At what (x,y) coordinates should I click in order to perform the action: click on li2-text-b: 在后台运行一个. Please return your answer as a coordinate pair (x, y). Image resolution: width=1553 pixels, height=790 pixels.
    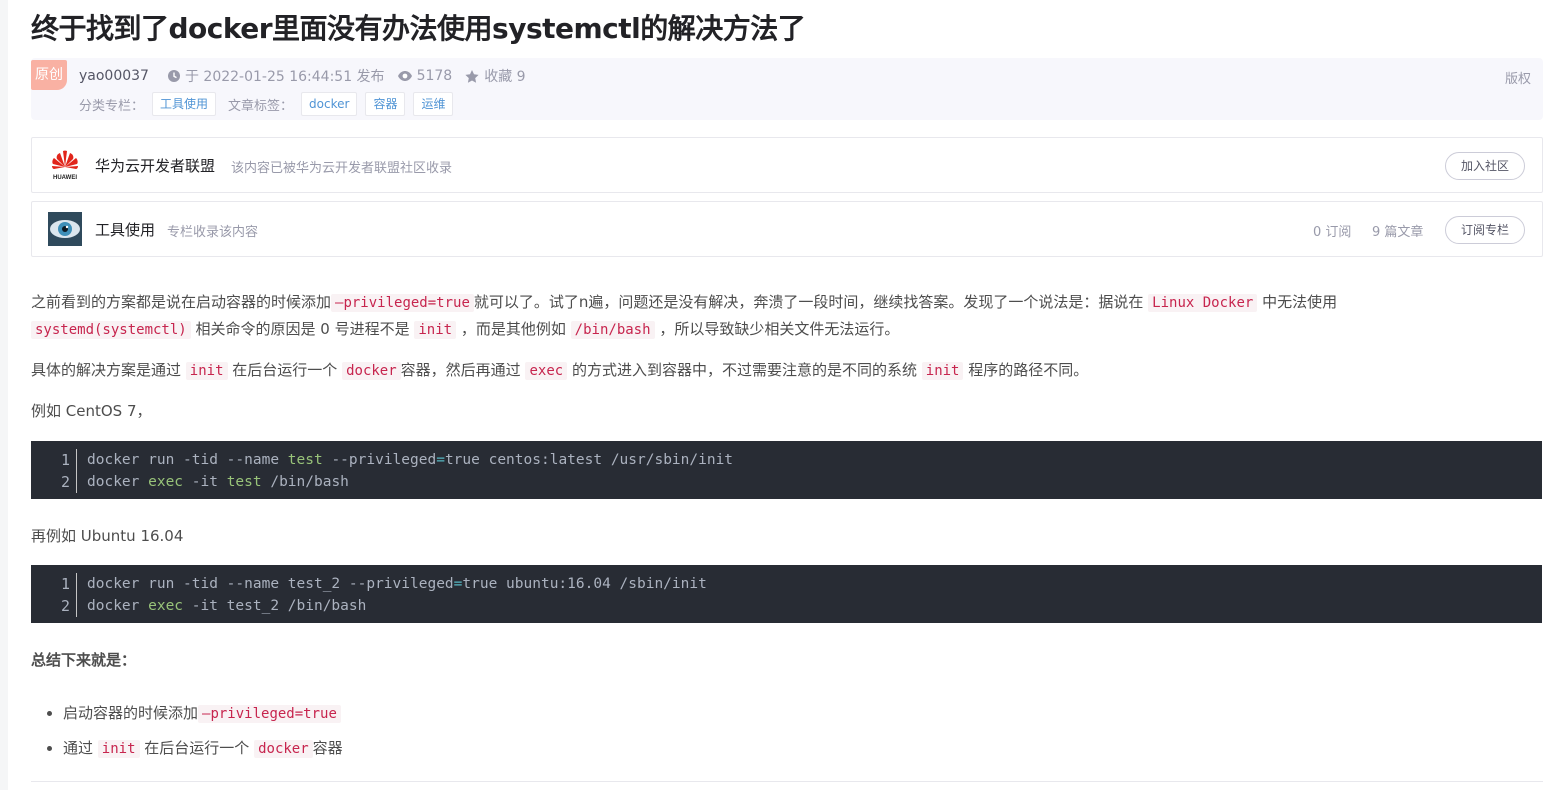
    Looking at the image, I should click on (197, 748).